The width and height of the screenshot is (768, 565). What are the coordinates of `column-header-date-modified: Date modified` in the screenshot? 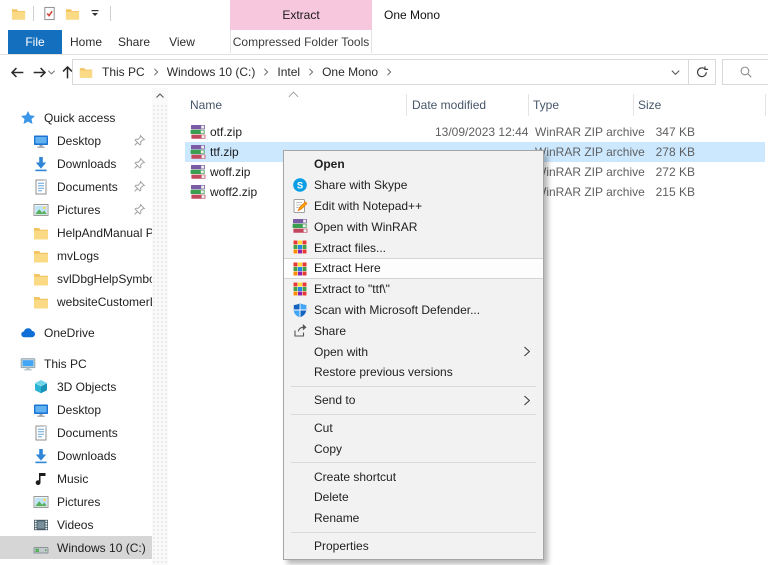 It's located at (449, 105).